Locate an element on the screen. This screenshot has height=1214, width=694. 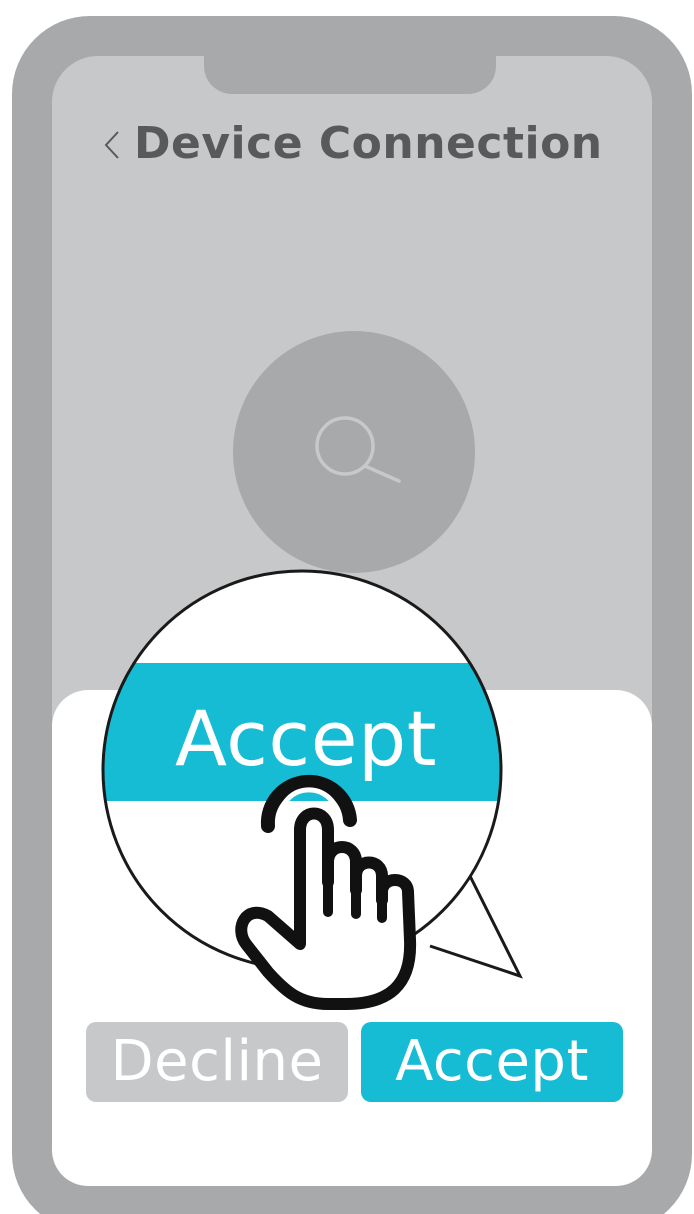
callout-accept-label: Accept is located at coordinates (306, 738).